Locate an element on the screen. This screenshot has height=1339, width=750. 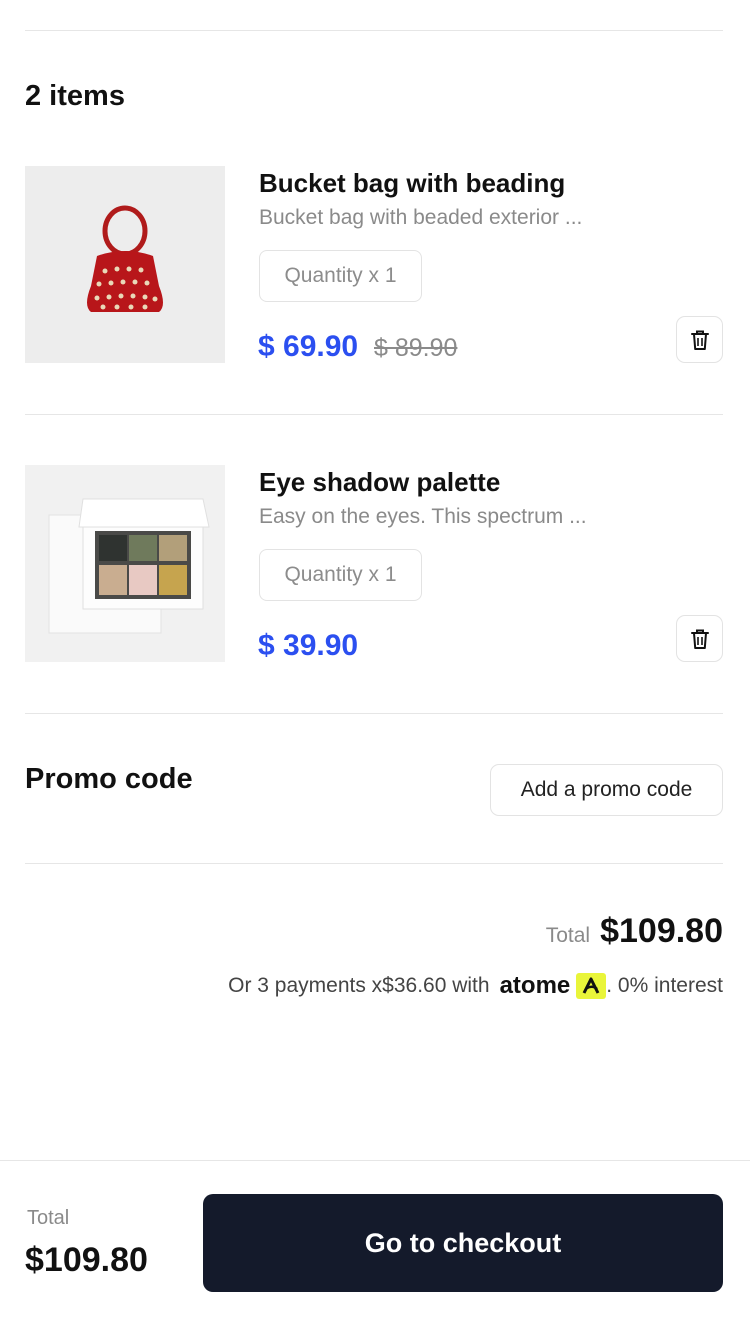
product-name: Bucket bag with beading is located at coordinates (412, 183).